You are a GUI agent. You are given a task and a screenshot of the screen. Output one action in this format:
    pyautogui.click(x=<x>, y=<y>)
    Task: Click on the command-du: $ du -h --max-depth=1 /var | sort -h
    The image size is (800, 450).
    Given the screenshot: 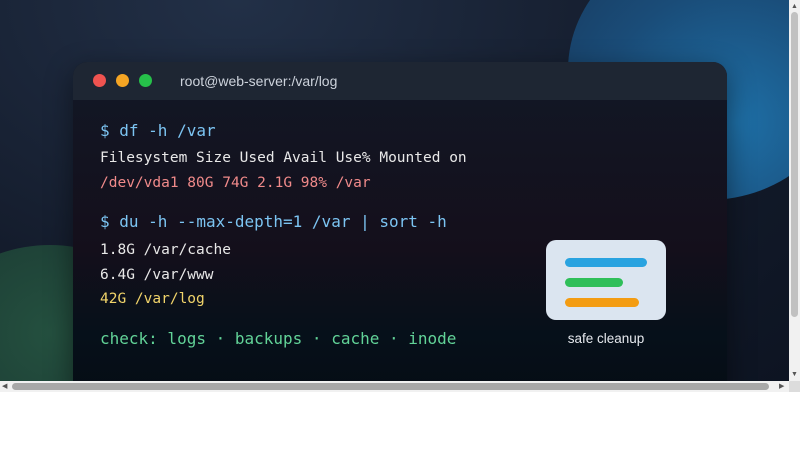 What is the action you would take?
    pyautogui.click(x=273, y=221)
    